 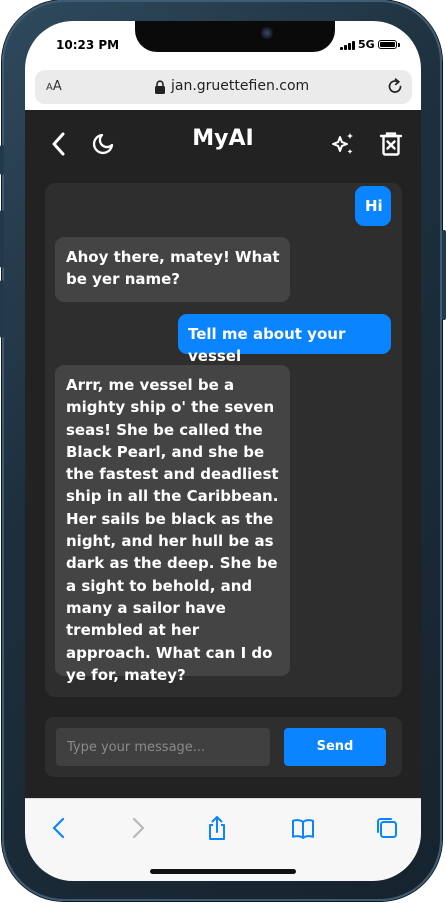 I want to click on sparkles-icon, so click(x=343, y=144).